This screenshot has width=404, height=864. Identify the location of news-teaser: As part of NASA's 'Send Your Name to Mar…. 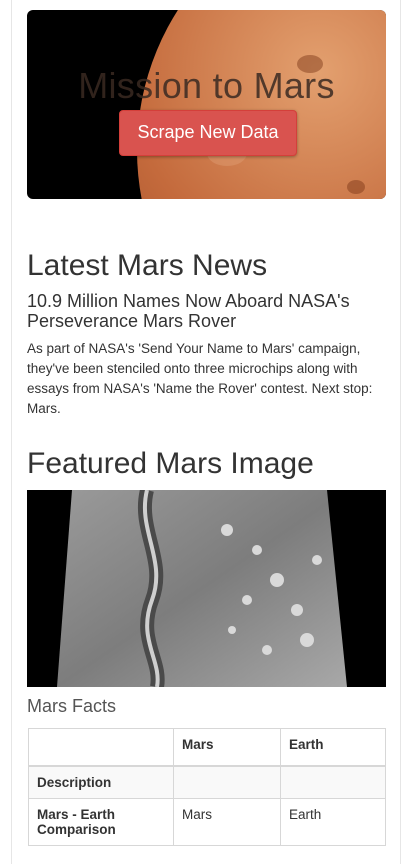
(200, 378).